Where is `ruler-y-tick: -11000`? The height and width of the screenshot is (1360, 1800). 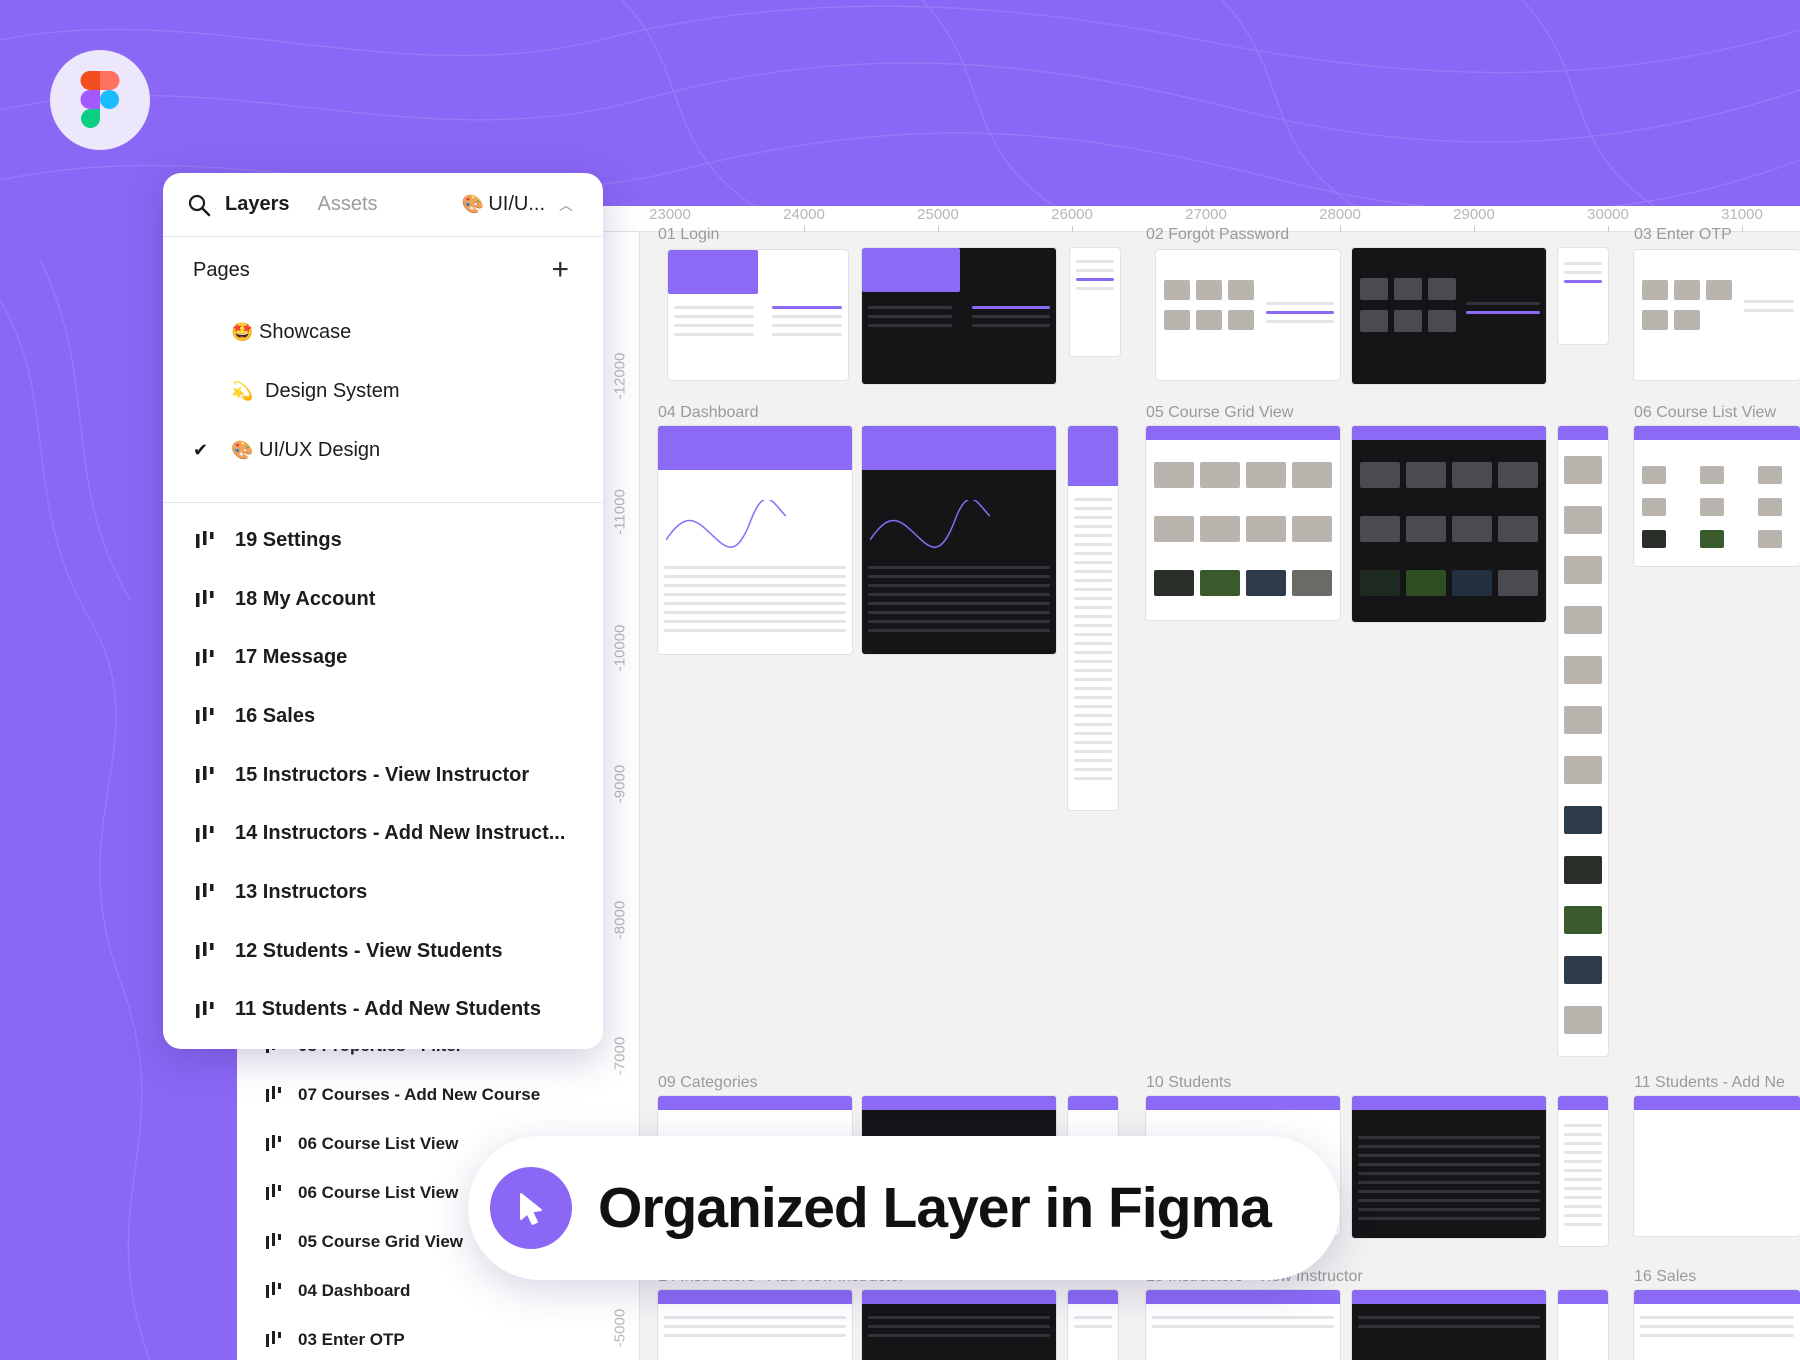 ruler-y-tick: -11000 is located at coordinates (620, 512).